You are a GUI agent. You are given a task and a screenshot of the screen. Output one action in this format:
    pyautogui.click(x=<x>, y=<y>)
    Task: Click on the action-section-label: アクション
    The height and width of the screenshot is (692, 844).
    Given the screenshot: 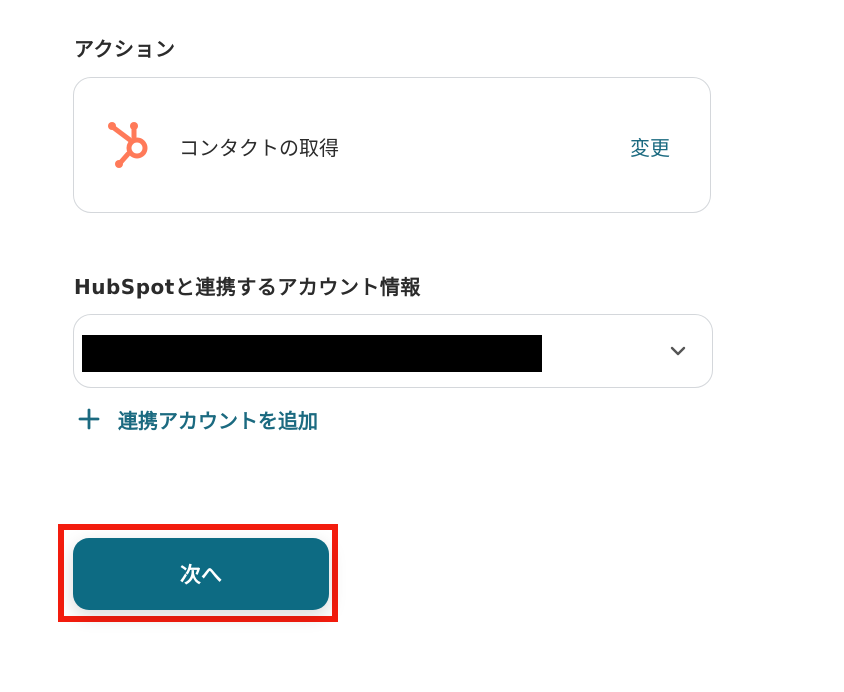 What is the action you would take?
    pyautogui.click(x=125, y=49)
    